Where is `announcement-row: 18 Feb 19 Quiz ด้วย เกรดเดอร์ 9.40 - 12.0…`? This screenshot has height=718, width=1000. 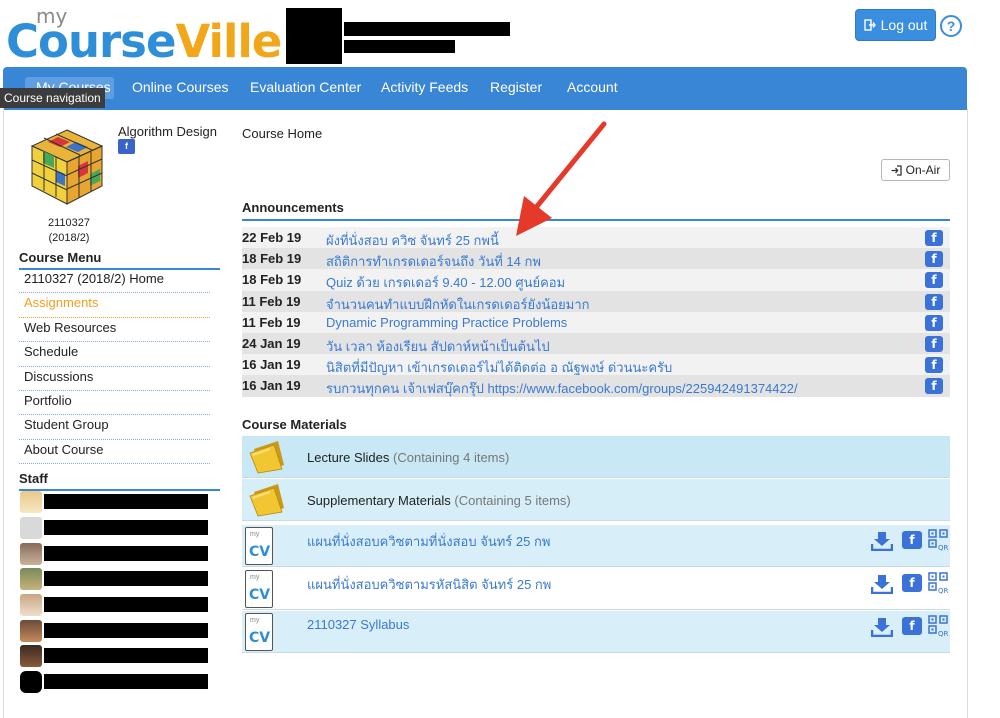 announcement-row: 18 Feb 19 Quiz ด้วย เกรดเดอร์ 9.40 - 12.0… is located at coordinates (596, 280).